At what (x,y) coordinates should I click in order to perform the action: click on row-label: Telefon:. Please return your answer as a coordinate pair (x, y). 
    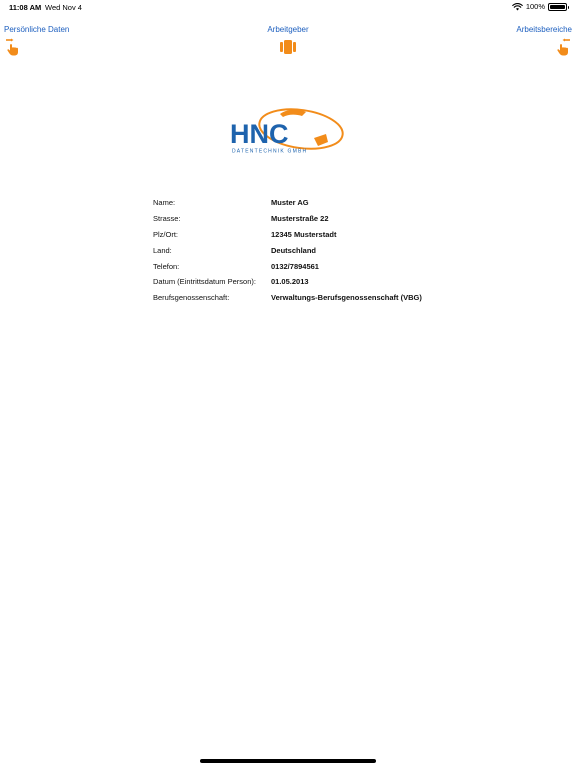
    Looking at the image, I should click on (166, 266).